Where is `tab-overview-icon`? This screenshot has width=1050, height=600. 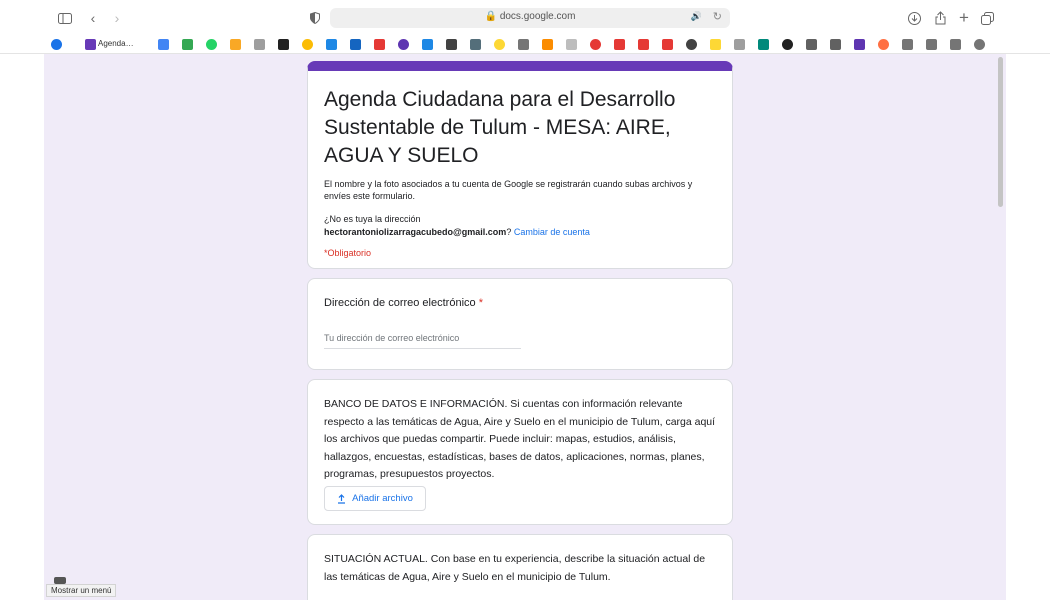 tab-overview-icon is located at coordinates (987, 18).